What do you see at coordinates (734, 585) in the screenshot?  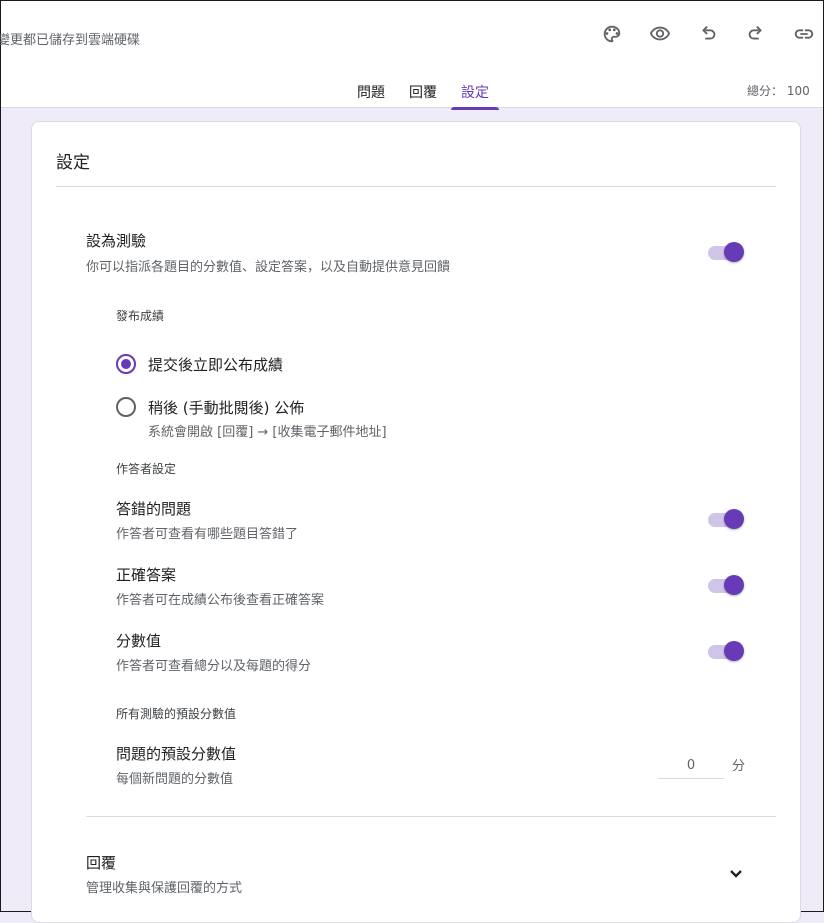 I see `correct-answers-toggle-thumb` at bounding box center [734, 585].